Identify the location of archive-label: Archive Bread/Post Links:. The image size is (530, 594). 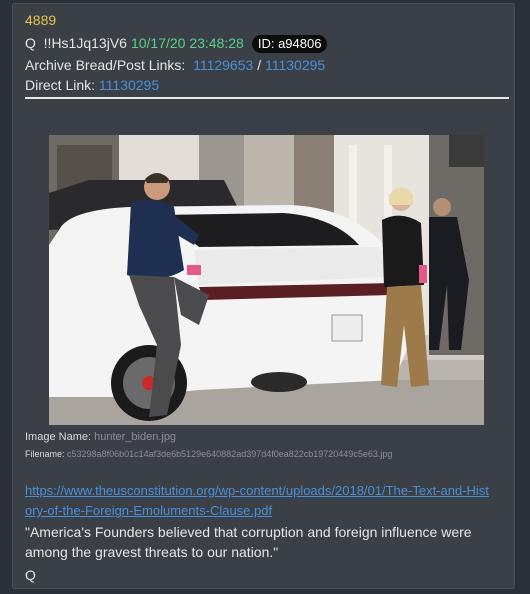
(105, 65).